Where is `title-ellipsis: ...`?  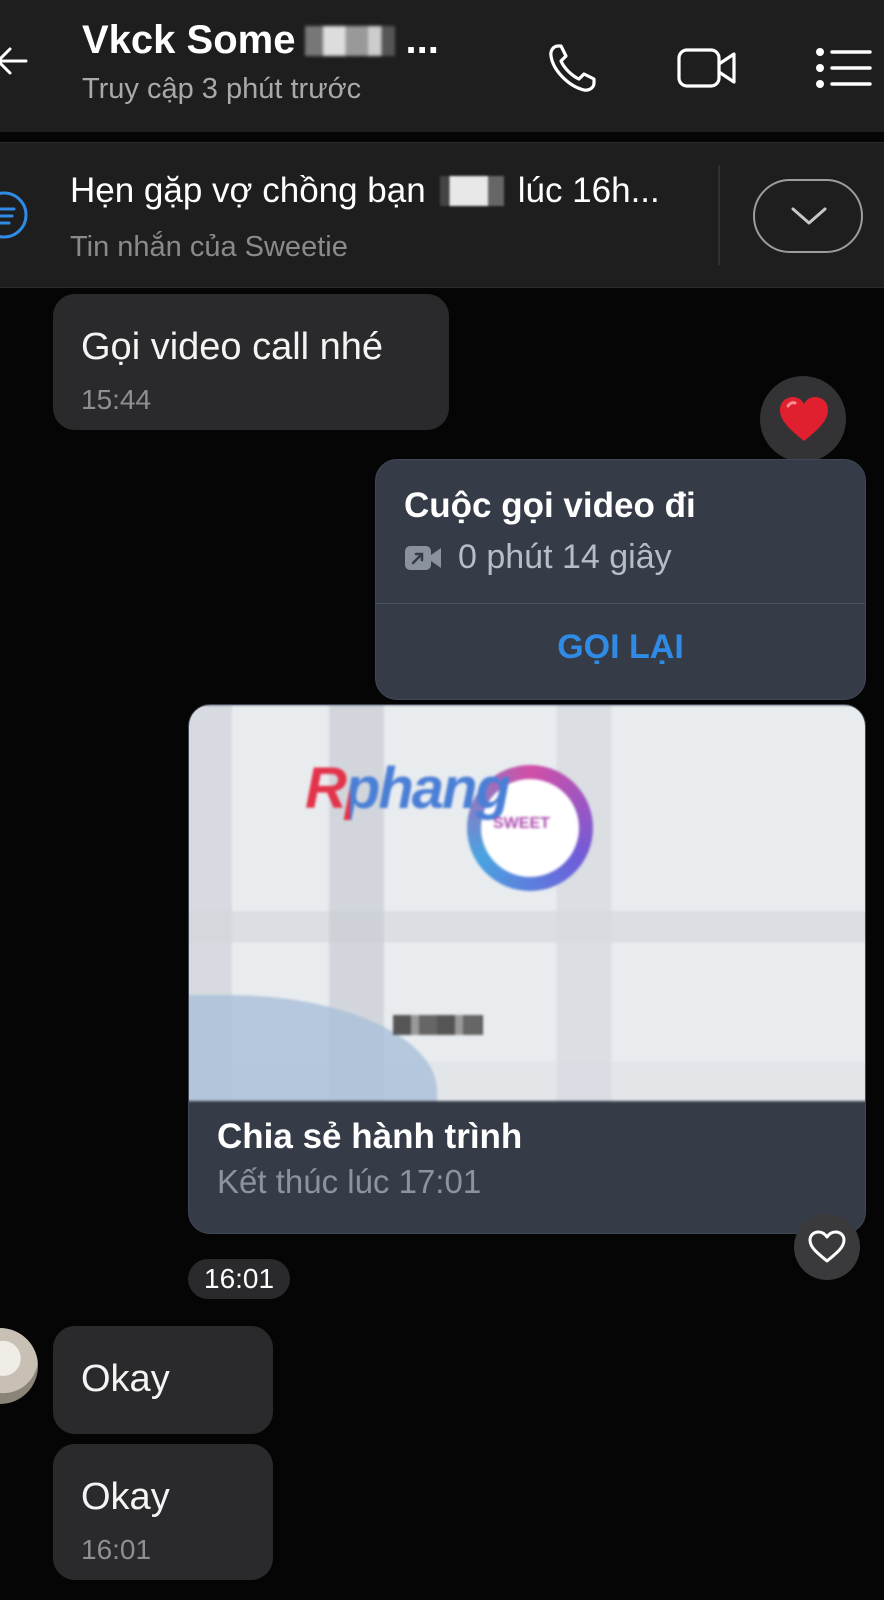 title-ellipsis: ... is located at coordinates (422, 40).